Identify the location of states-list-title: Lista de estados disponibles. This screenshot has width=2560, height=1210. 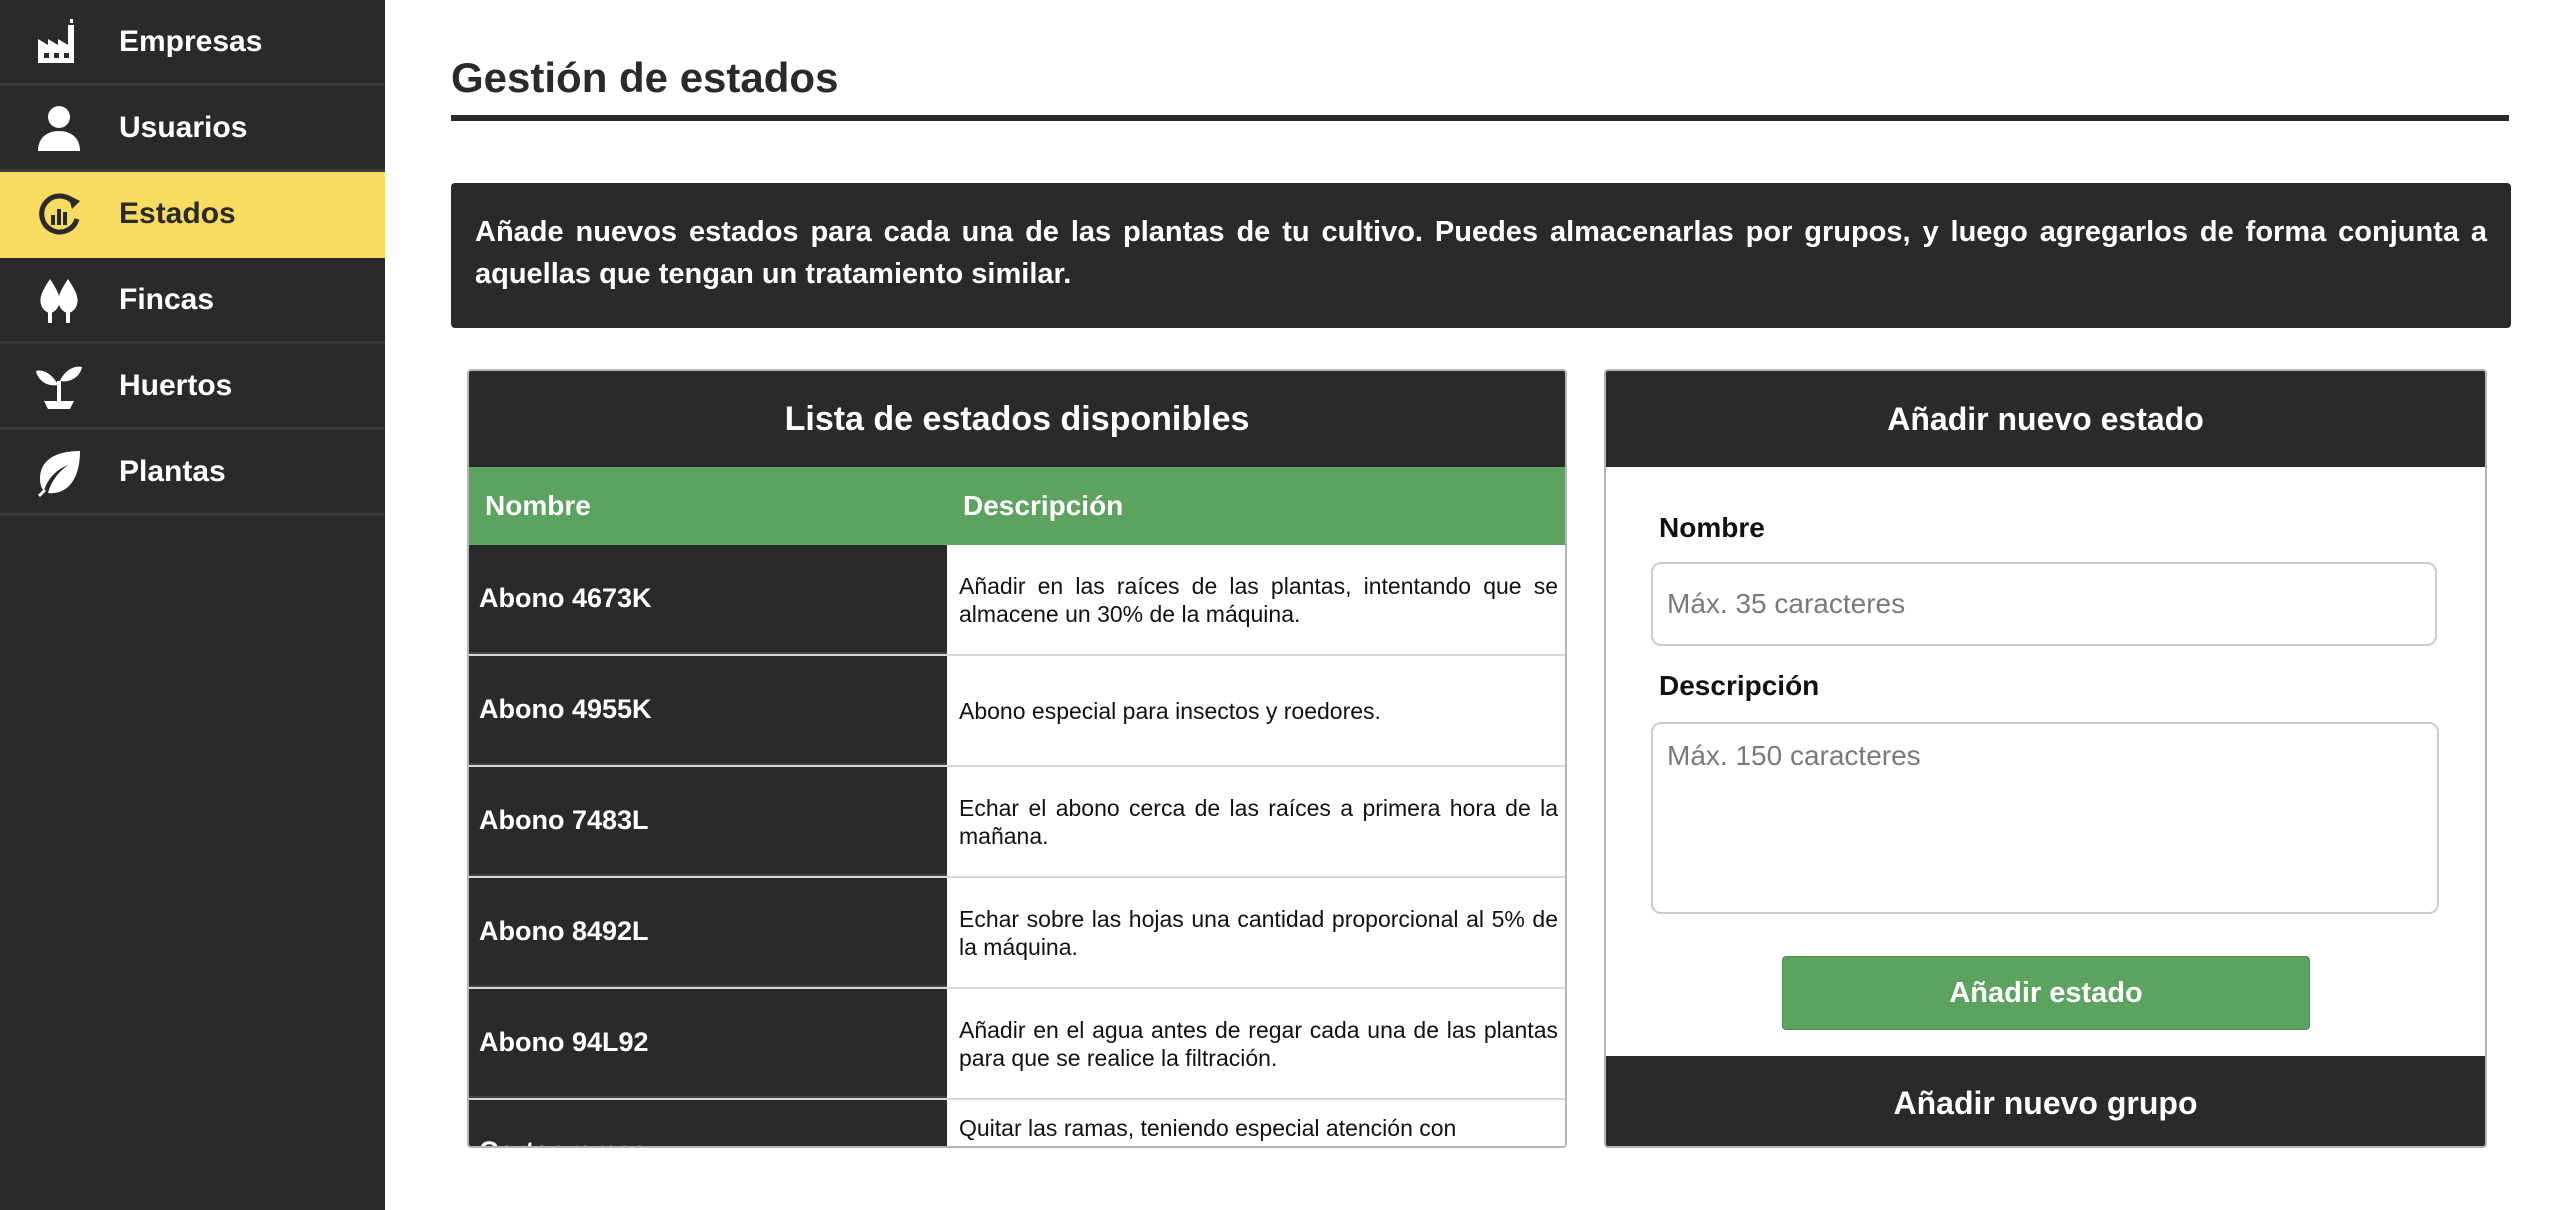
(1017, 419).